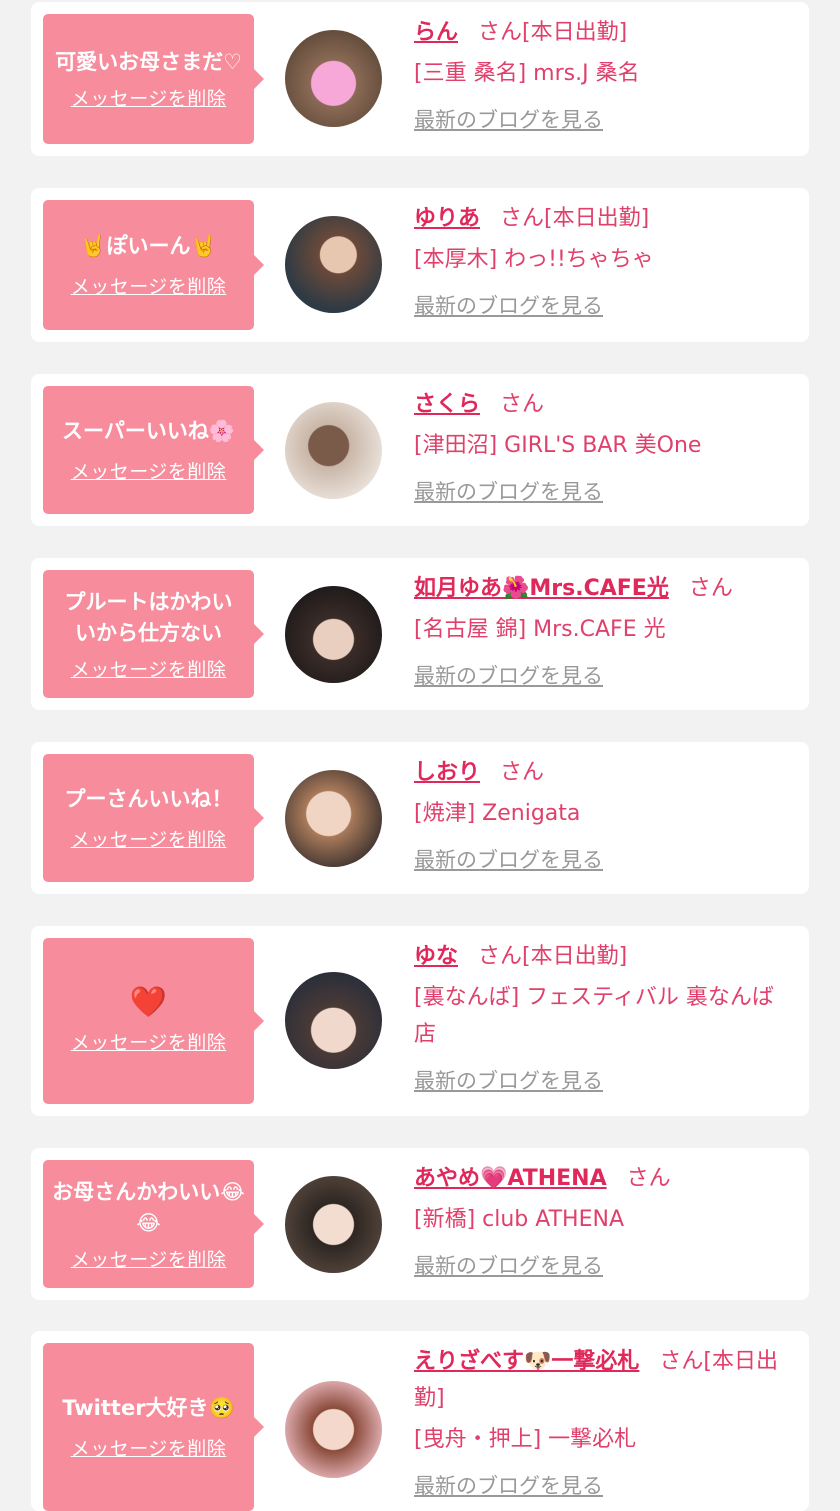 The height and width of the screenshot is (1511, 840). Describe the element at coordinates (540, 629) in the screenshot. I see `shop-text: [名古屋 錦] Mrs.CAFE 光` at that location.